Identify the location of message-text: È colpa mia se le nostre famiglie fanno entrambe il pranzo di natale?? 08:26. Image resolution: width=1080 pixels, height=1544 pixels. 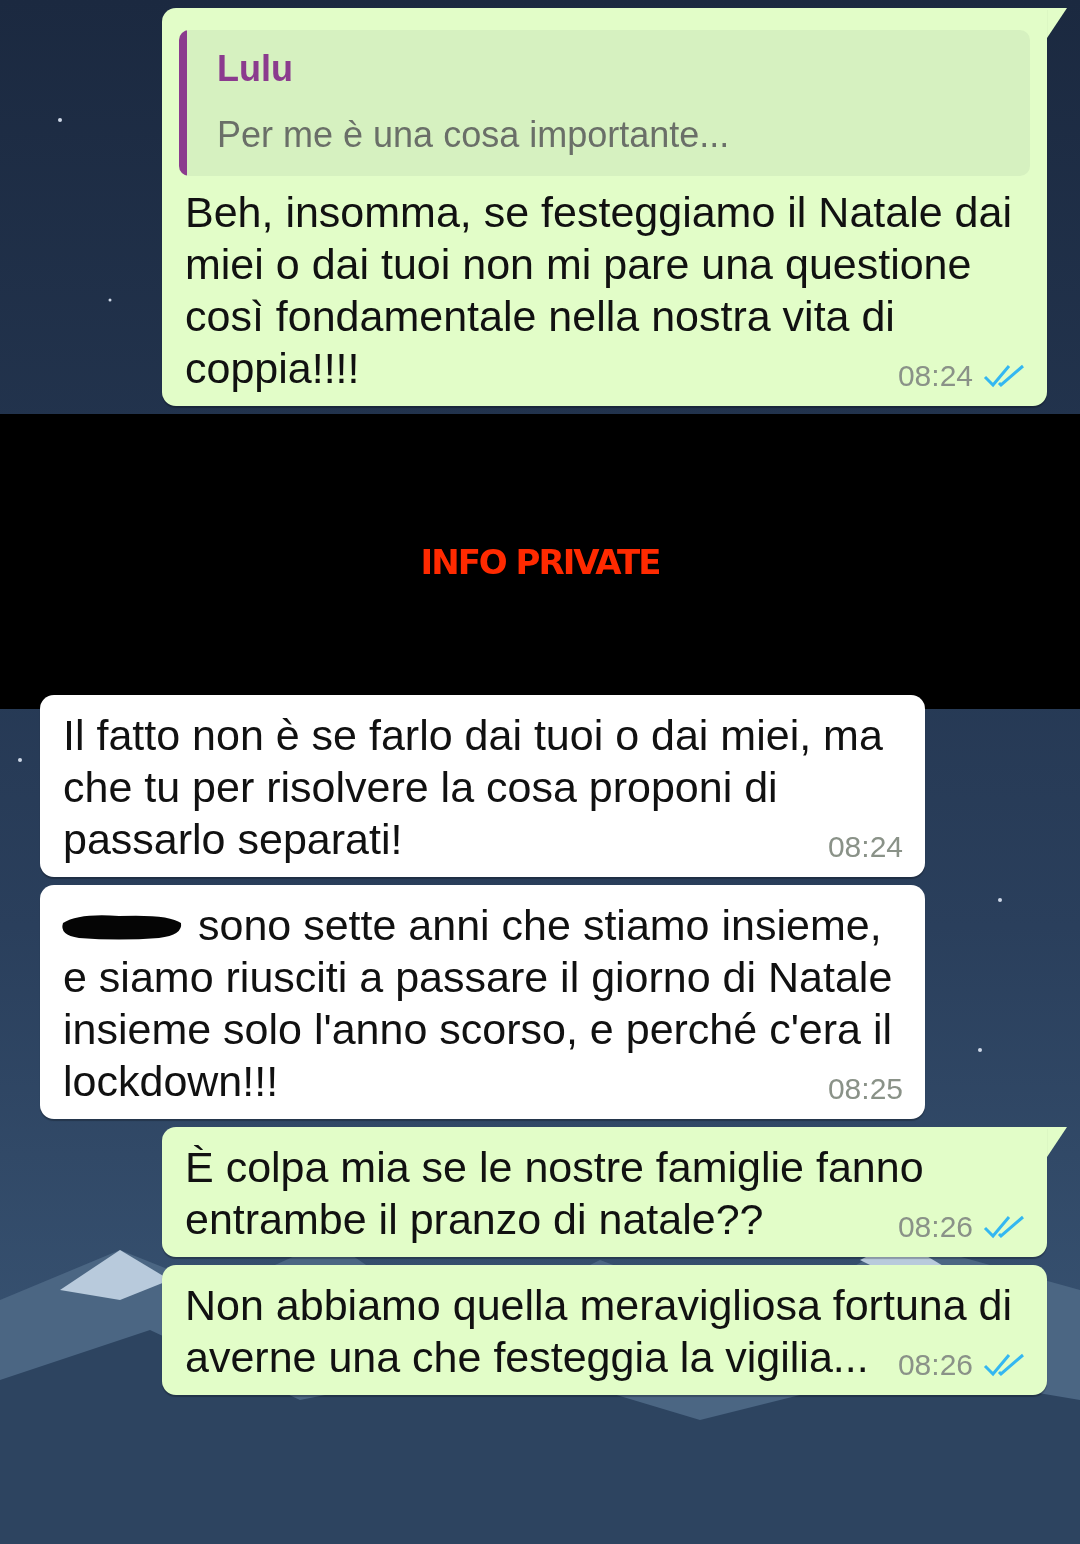
(605, 1193).